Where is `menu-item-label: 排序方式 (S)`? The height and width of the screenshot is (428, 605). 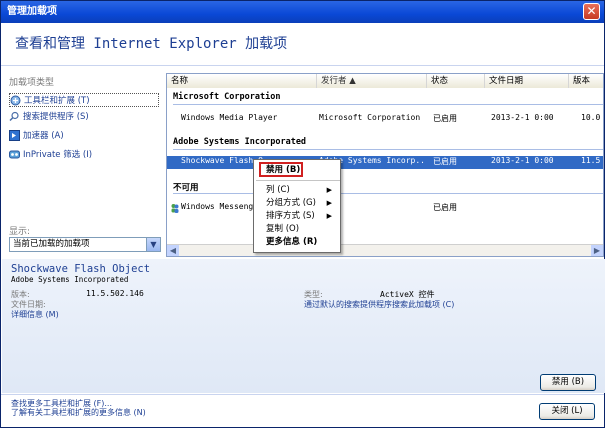 menu-item-label: 排序方式 (S) is located at coordinates (290, 216).